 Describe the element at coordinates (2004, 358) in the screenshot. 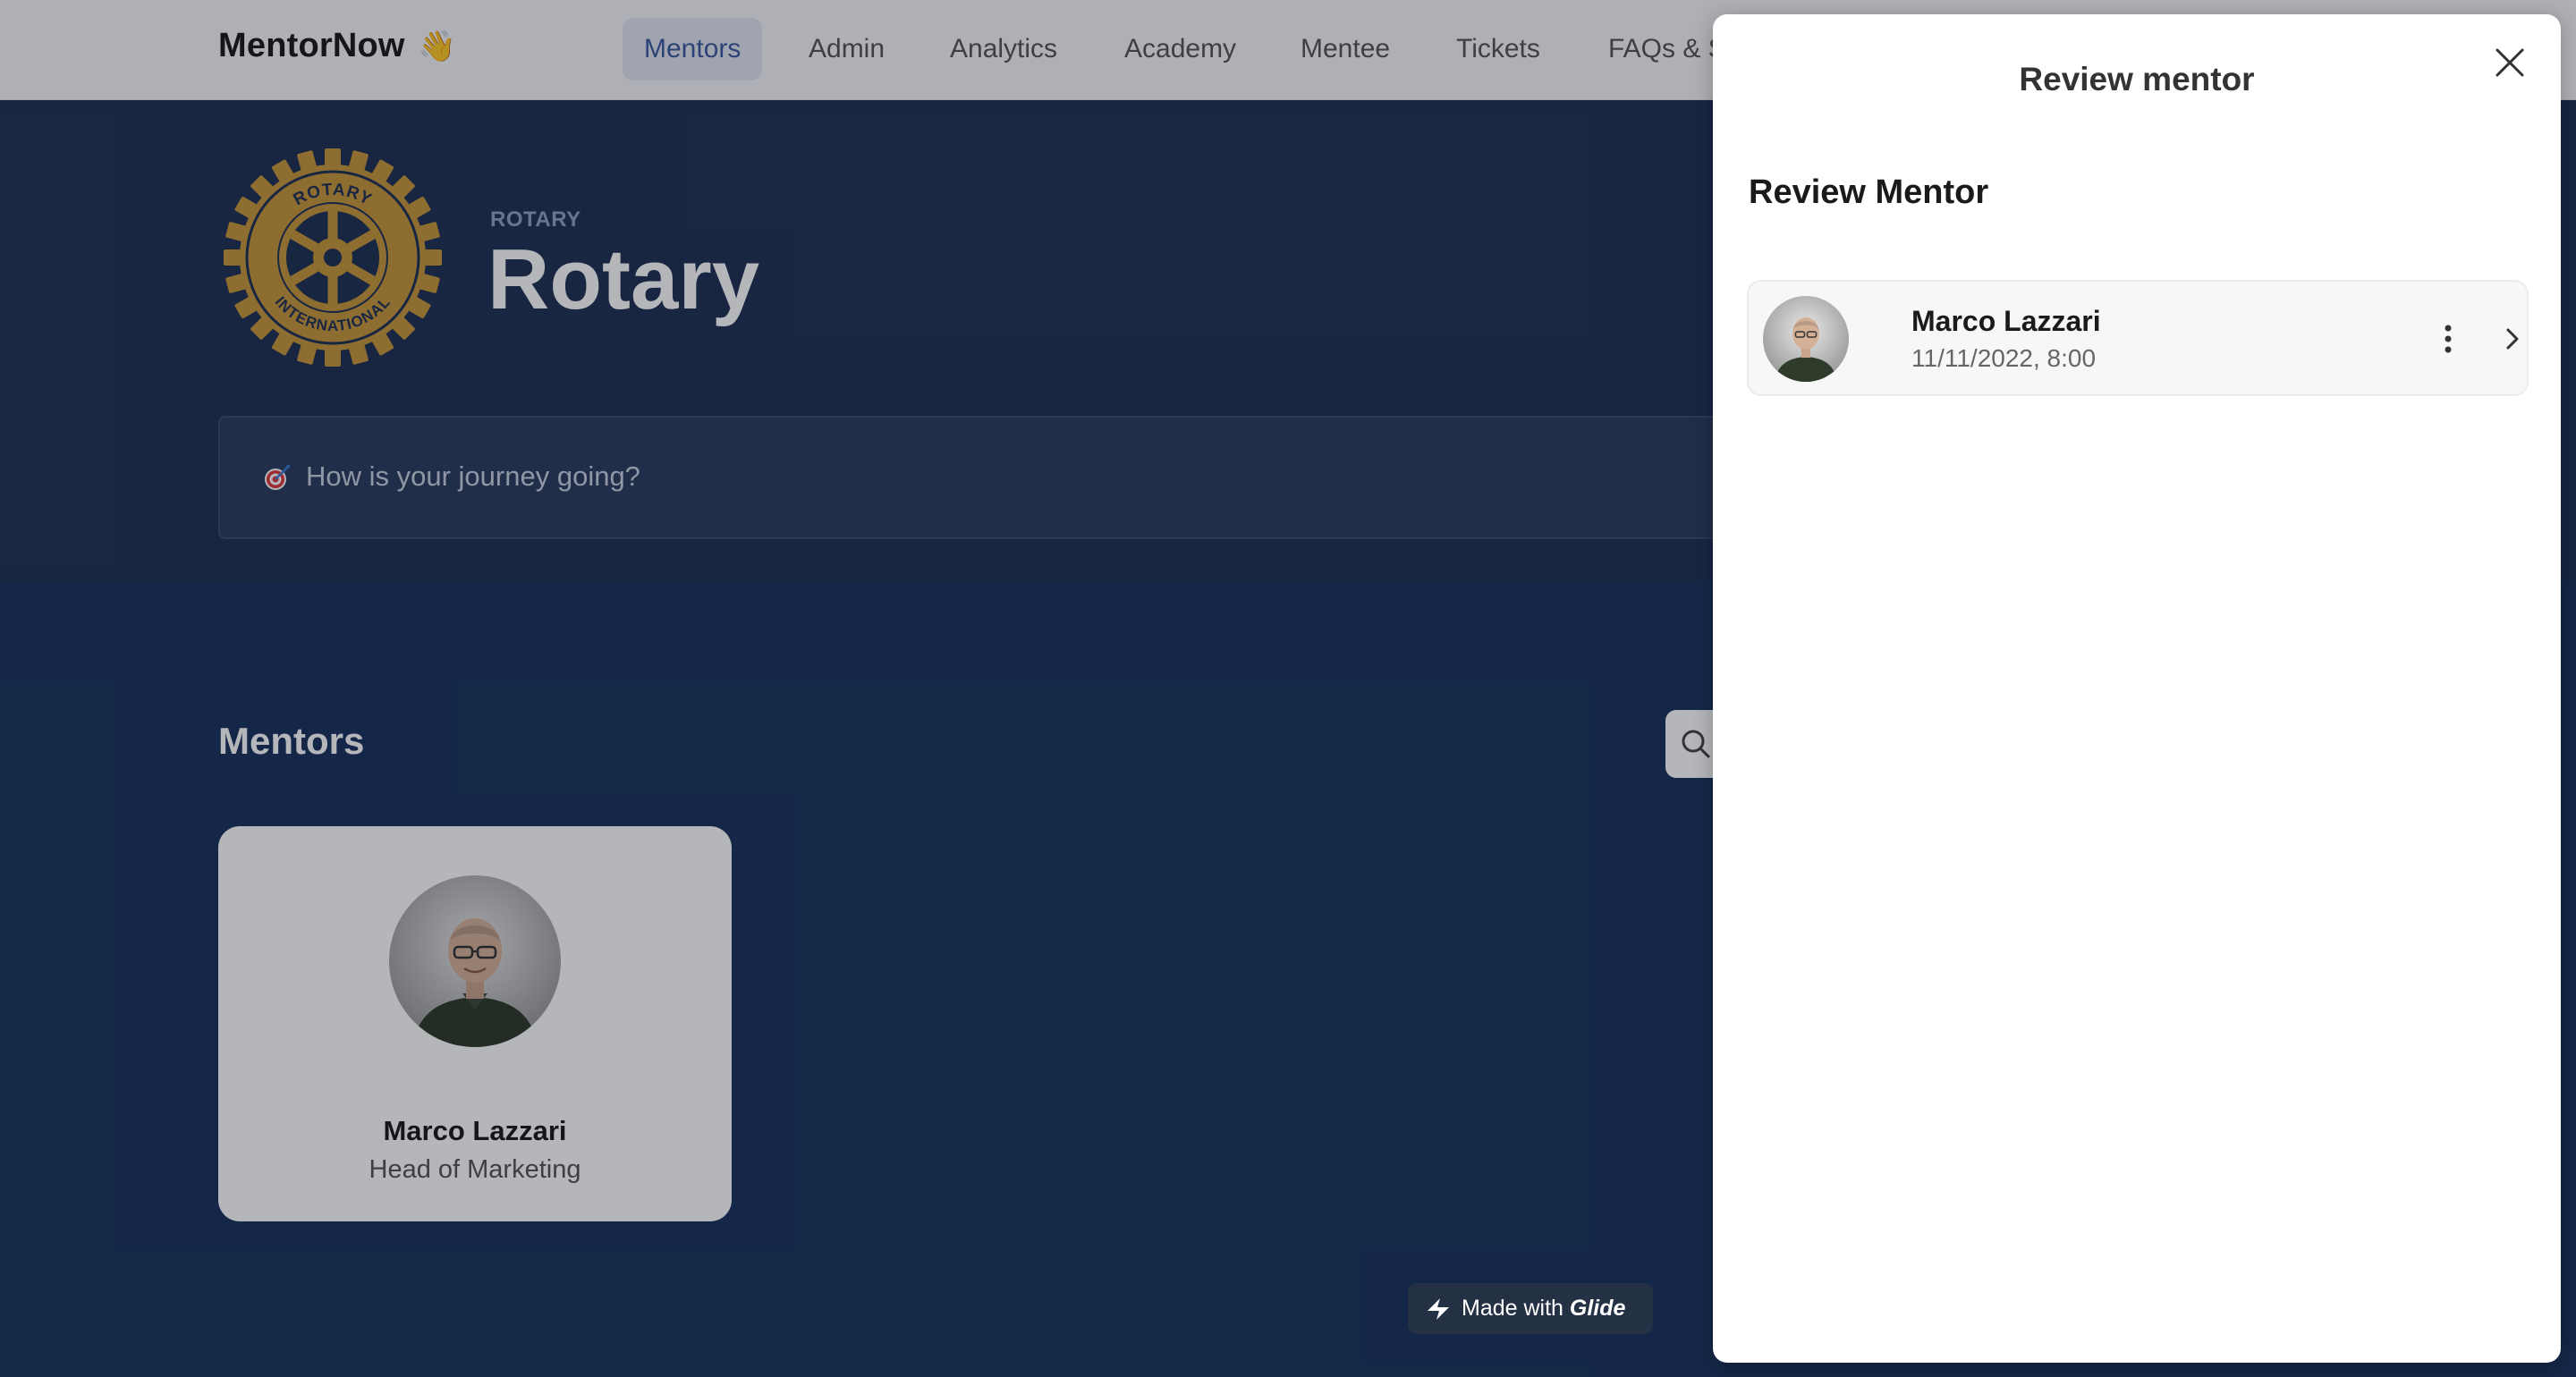

I see `review-item-date: 11/11/2022, 8:00` at that location.